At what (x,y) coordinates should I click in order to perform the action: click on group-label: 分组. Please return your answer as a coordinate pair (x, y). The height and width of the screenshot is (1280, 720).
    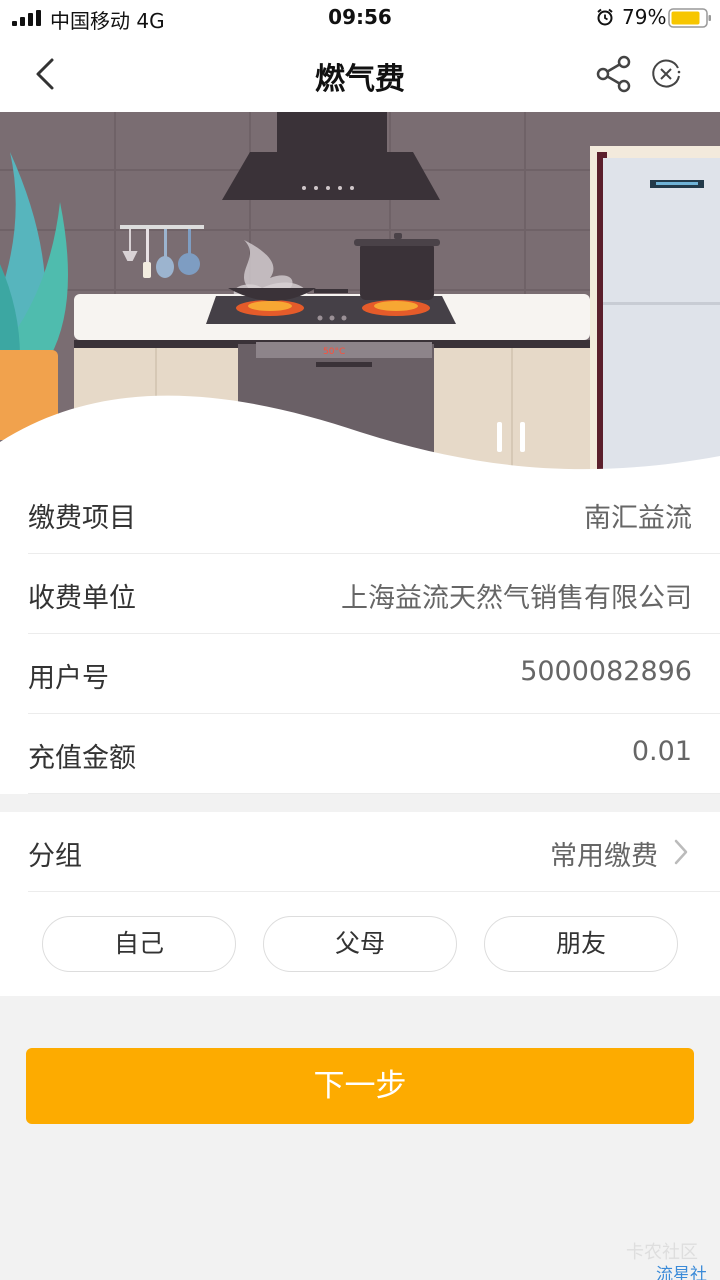
    Looking at the image, I should click on (55, 856).